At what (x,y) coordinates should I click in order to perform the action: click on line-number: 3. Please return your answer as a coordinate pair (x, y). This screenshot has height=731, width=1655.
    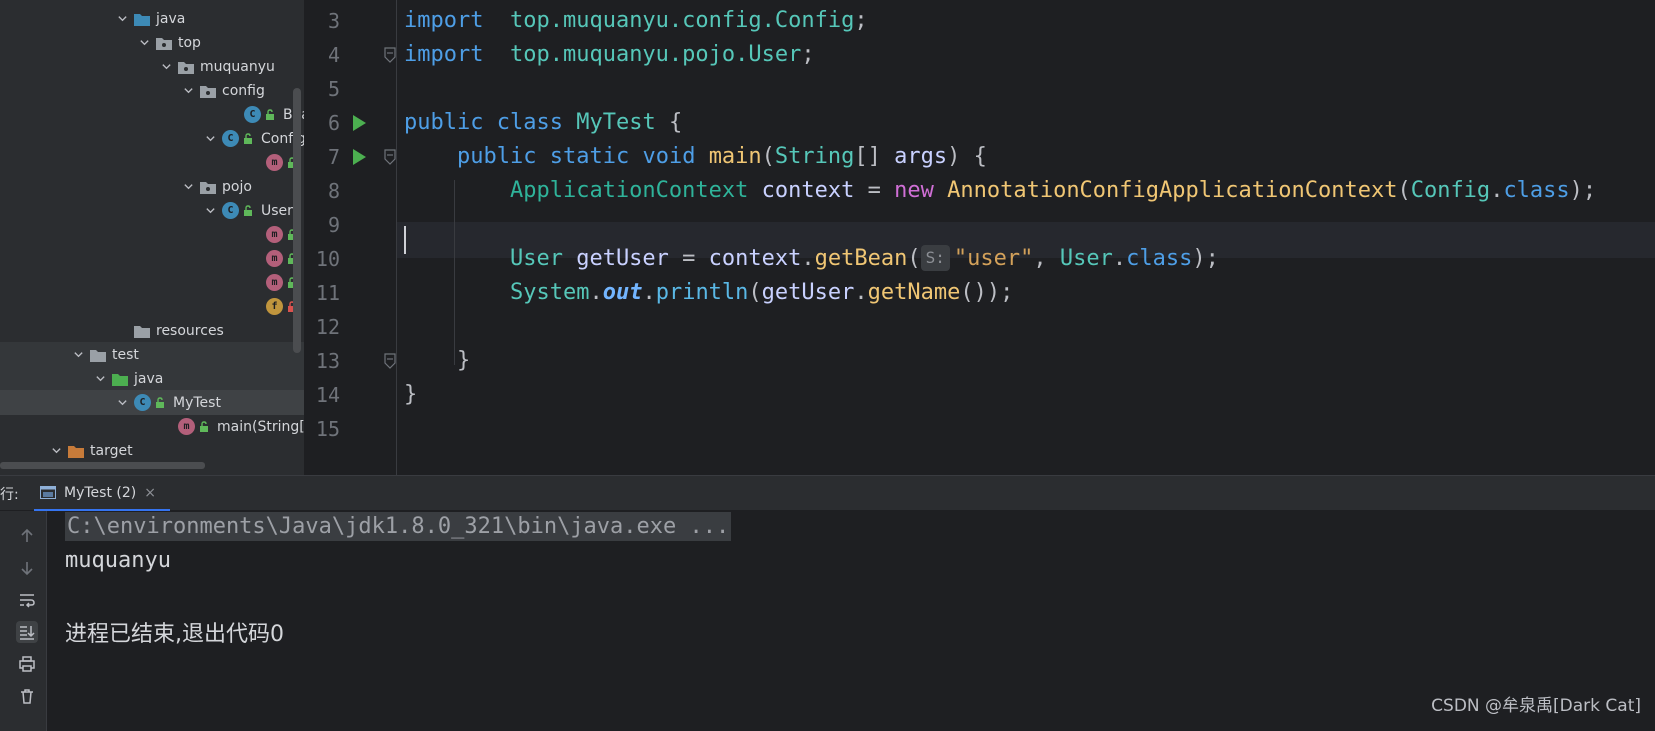
    Looking at the image, I should click on (333, 21).